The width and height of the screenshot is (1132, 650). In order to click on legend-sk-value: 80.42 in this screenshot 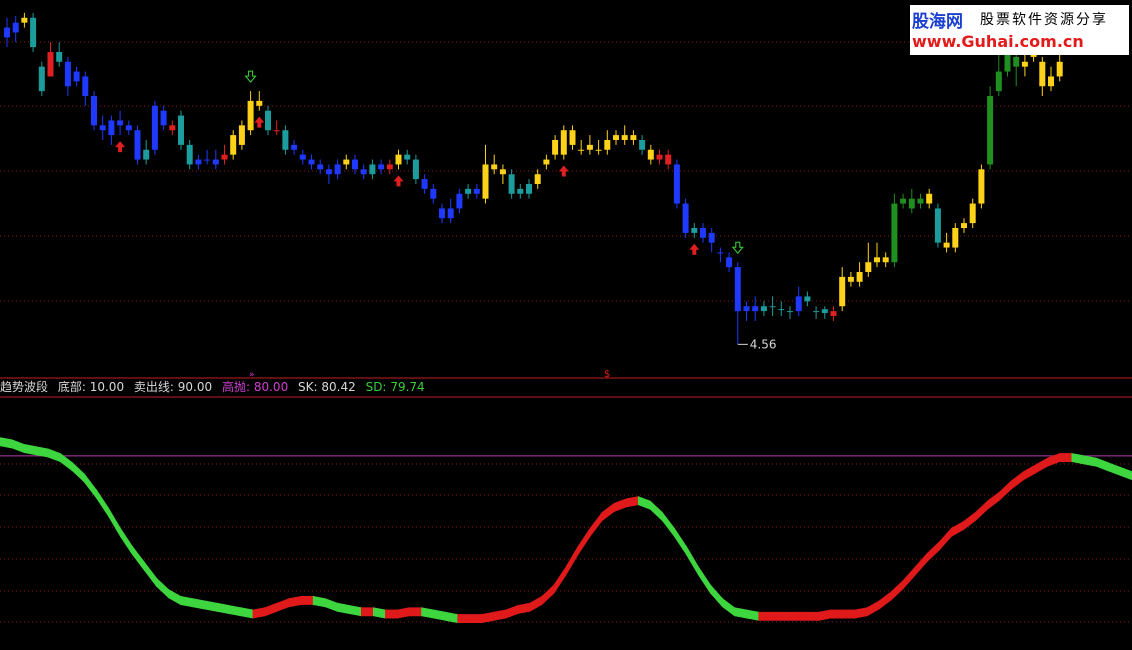, I will do `click(338, 387)`.